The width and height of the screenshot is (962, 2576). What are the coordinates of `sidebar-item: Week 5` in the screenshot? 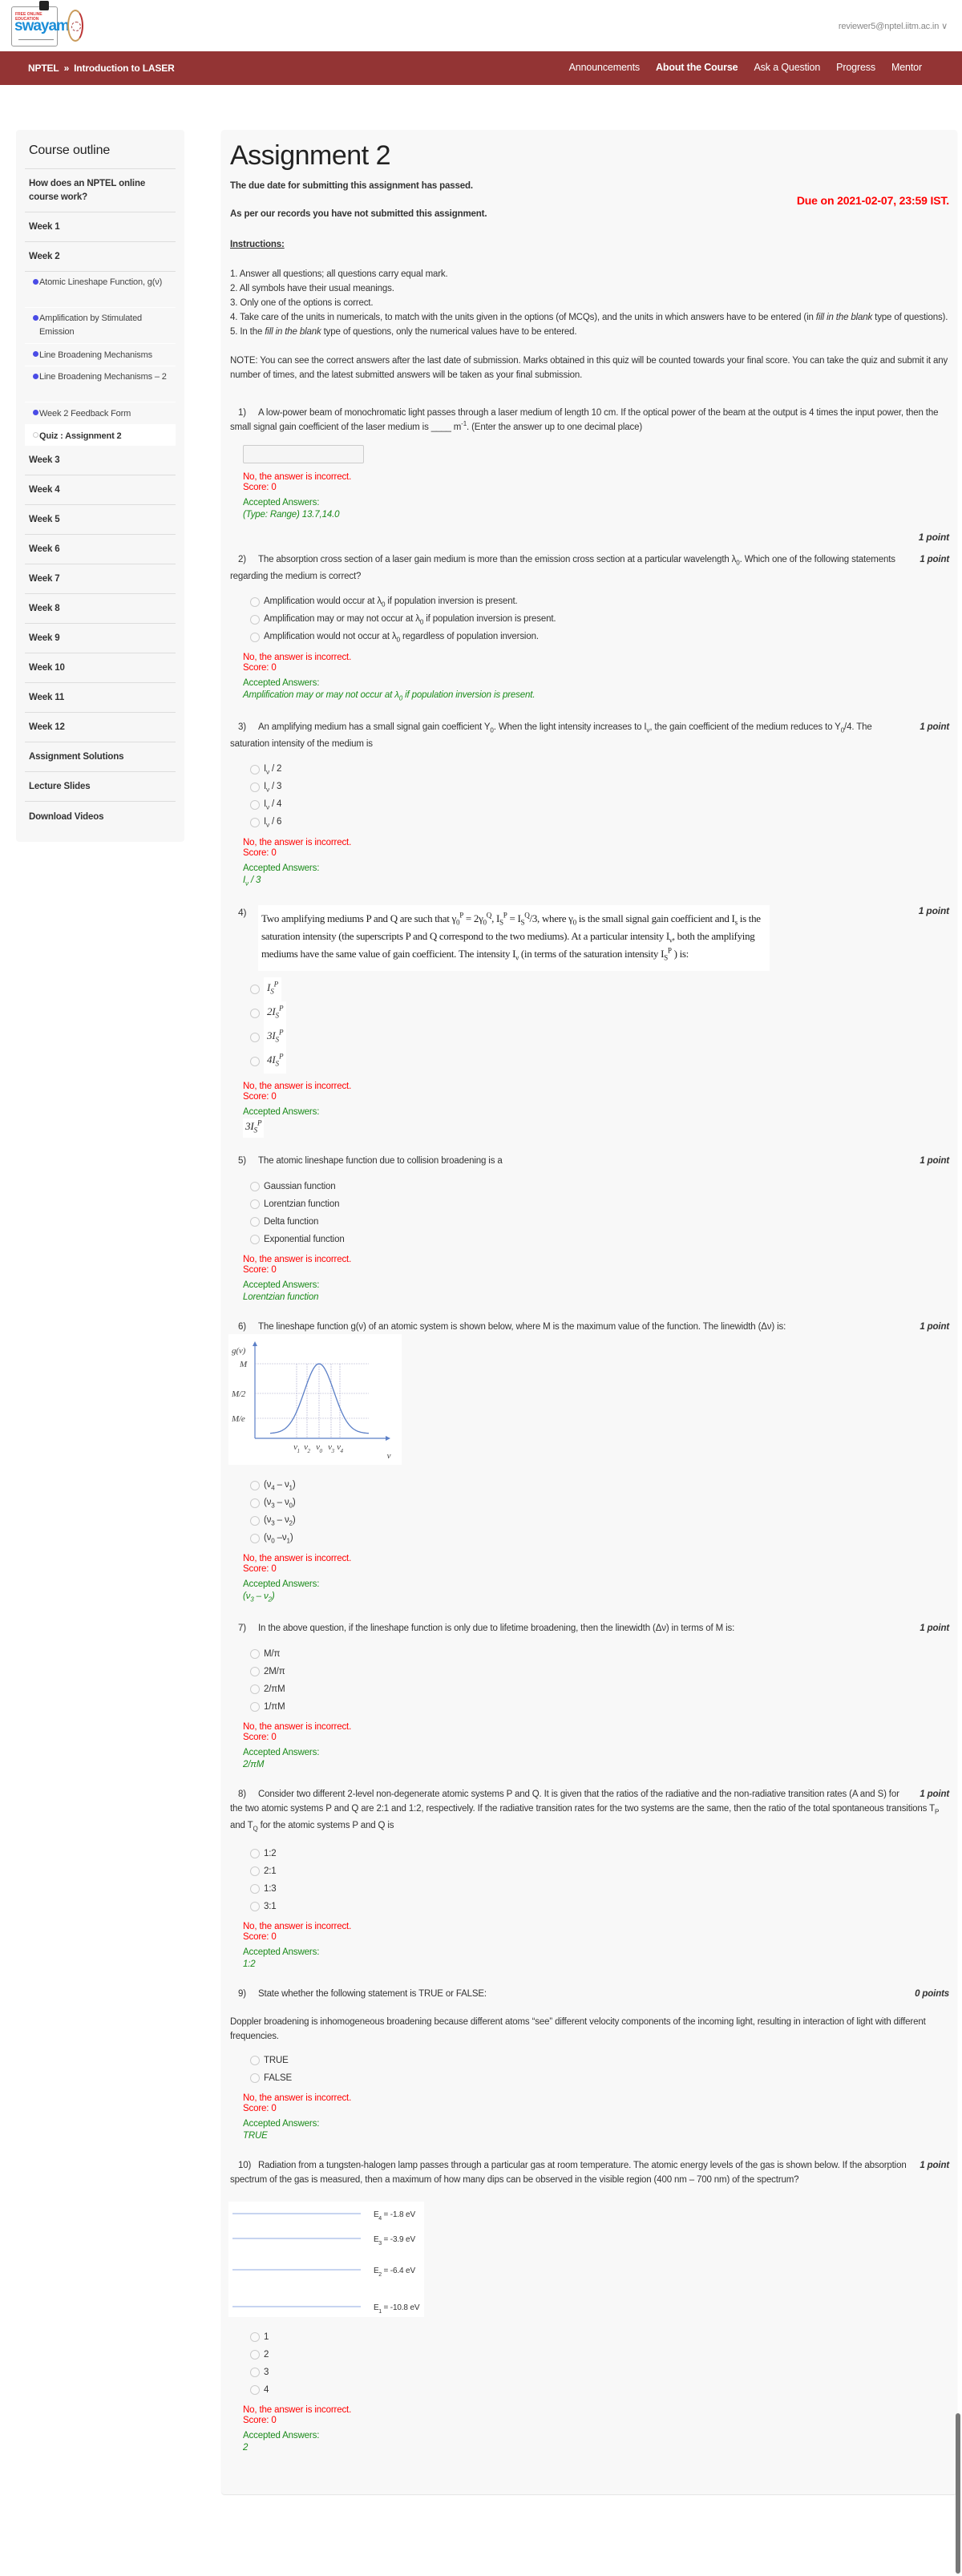 It's located at (100, 520).